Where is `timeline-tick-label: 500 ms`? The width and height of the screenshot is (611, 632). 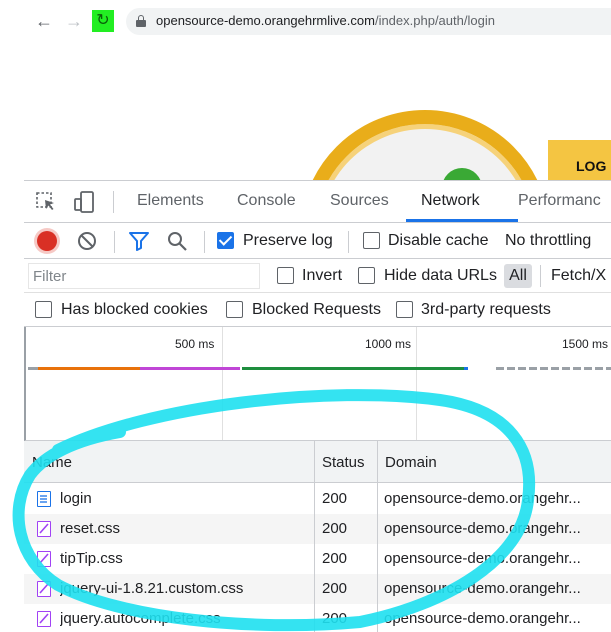 timeline-tick-label: 500 ms is located at coordinates (195, 344).